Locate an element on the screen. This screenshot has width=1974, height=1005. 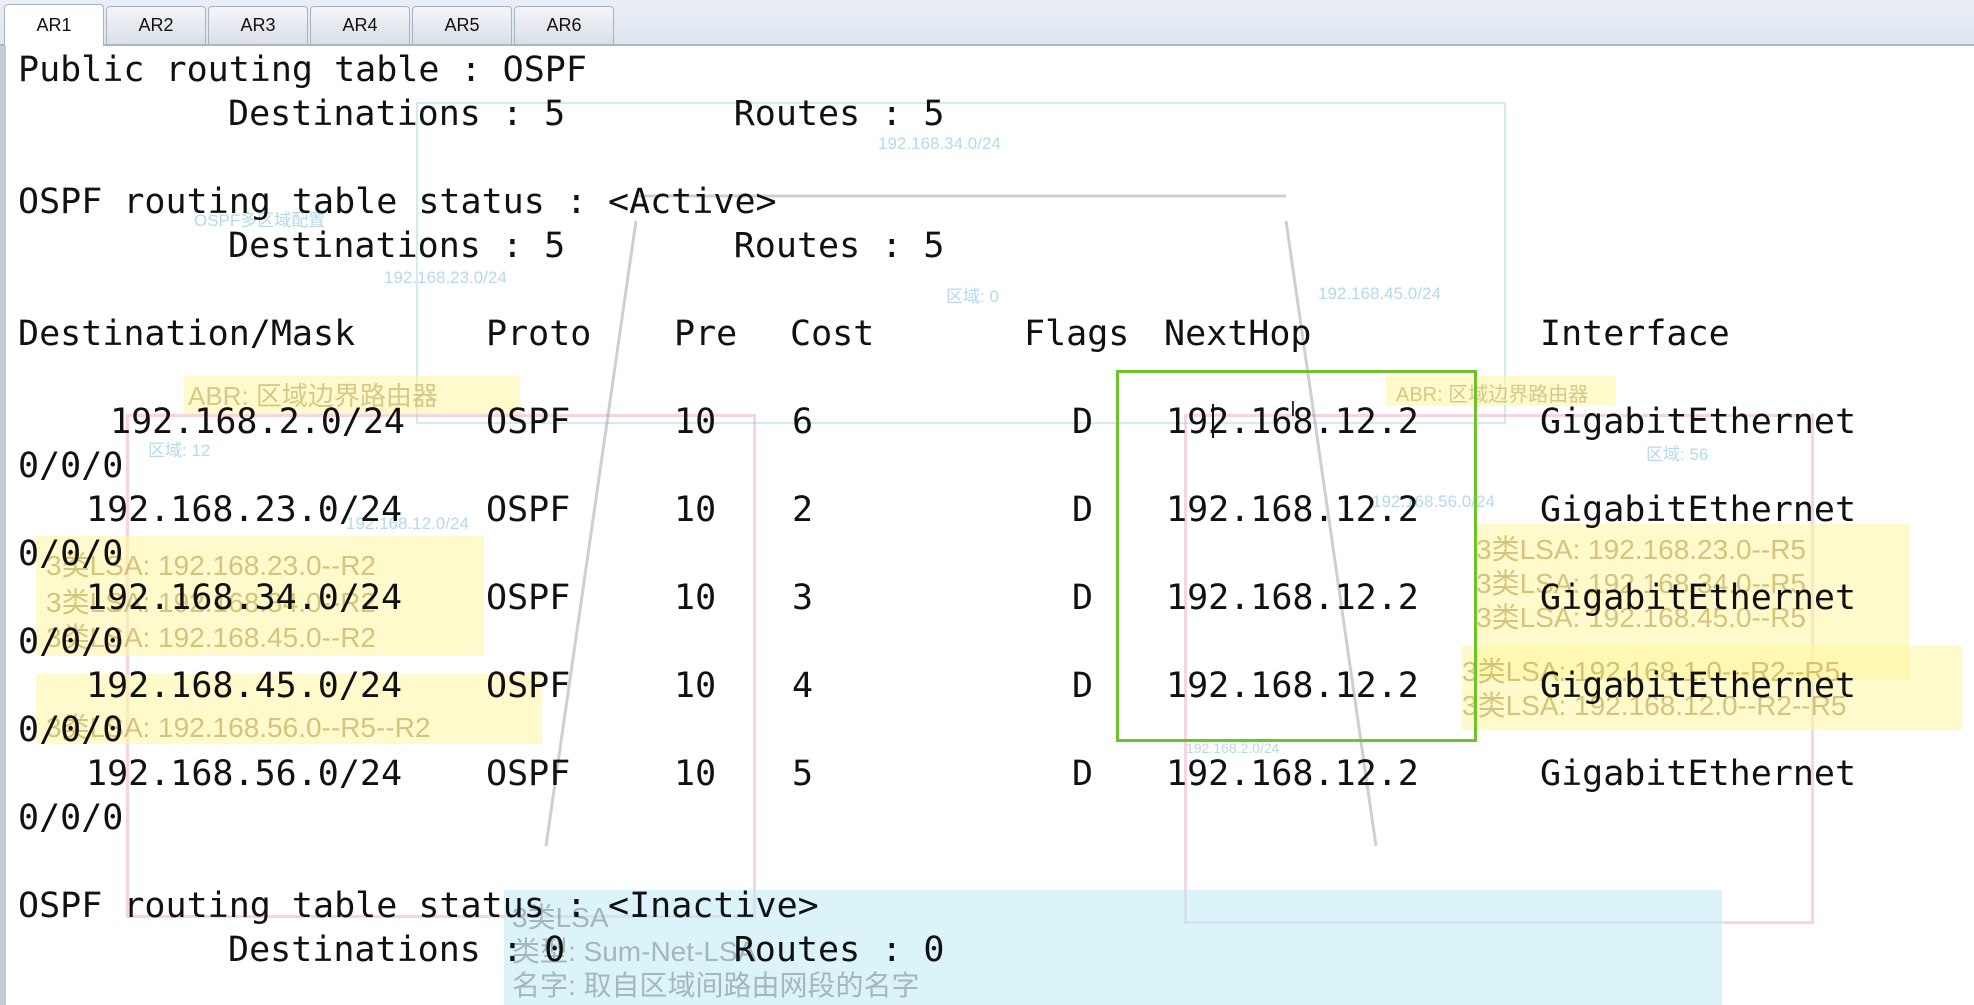
route-destination: 192.168.23.0/24 is located at coordinates (244, 510).